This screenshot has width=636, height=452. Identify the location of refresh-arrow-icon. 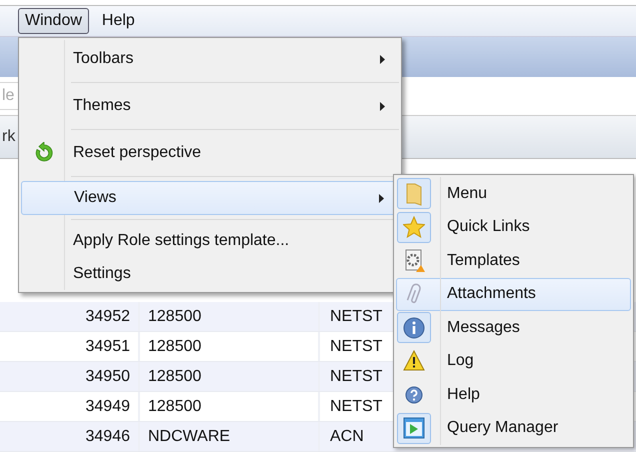
(44, 153).